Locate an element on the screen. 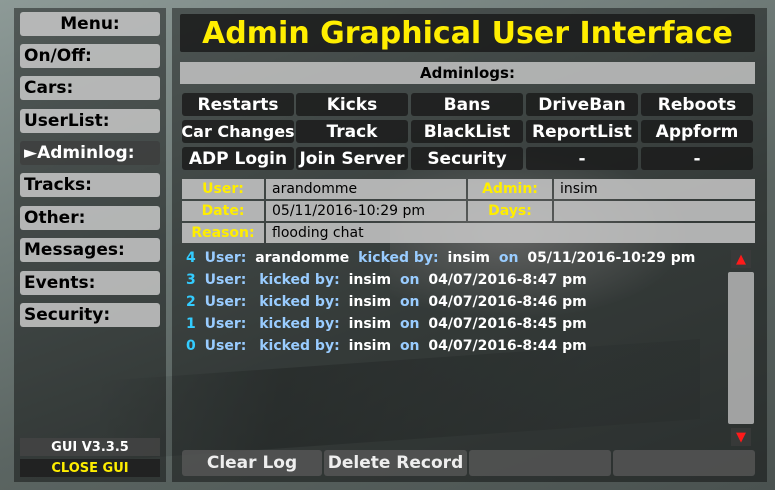 The width and height of the screenshot is (775, 490). menu-title: Menu: is located at coordinates (90, 24).